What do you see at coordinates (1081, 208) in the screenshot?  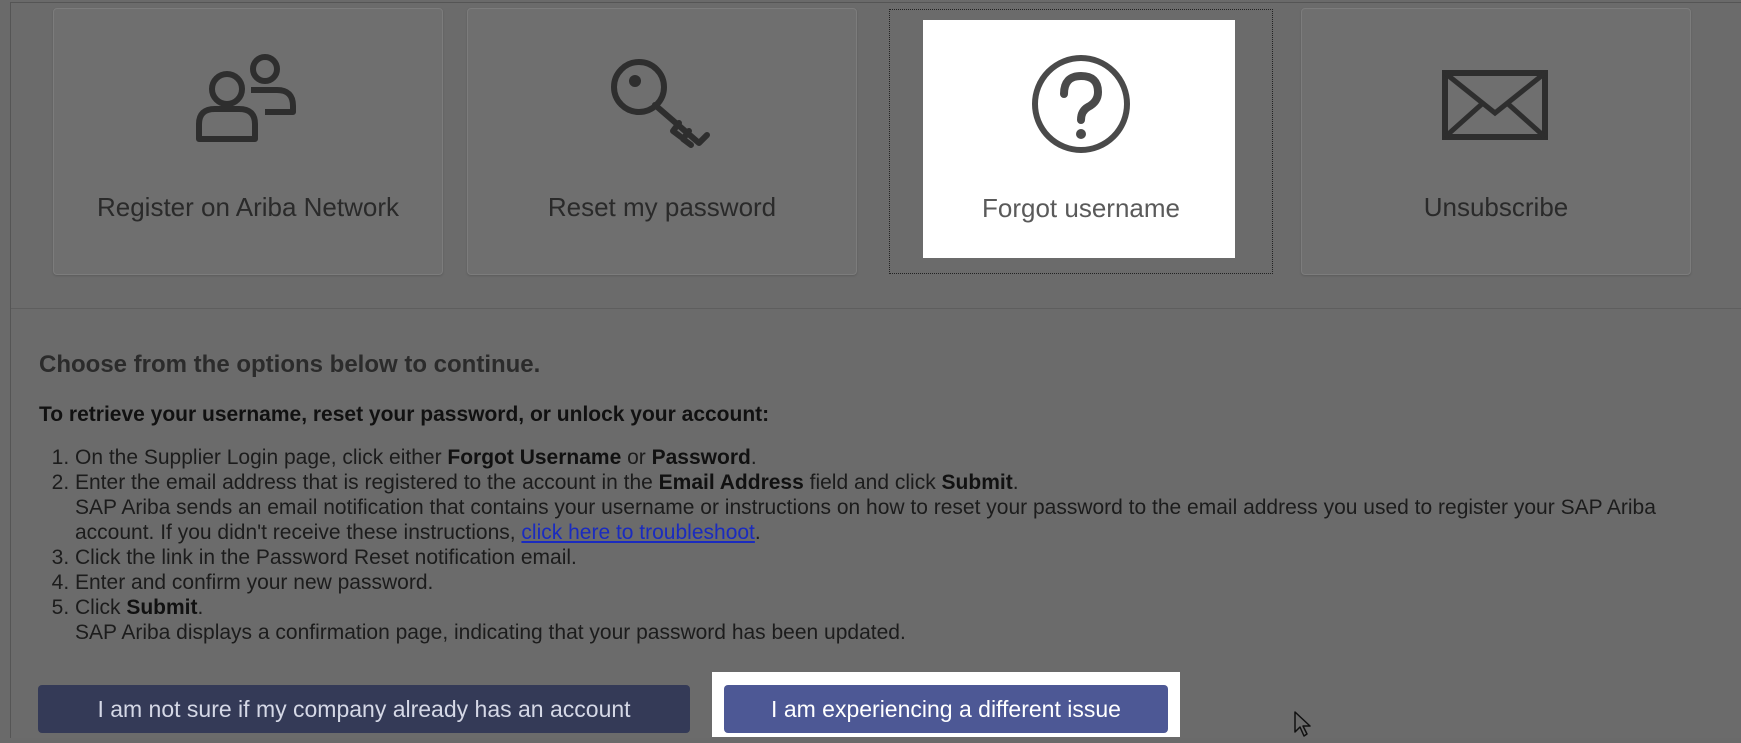 I see `tile-forgot-username-label: Forgot username` at bounding box center [1081, 208].